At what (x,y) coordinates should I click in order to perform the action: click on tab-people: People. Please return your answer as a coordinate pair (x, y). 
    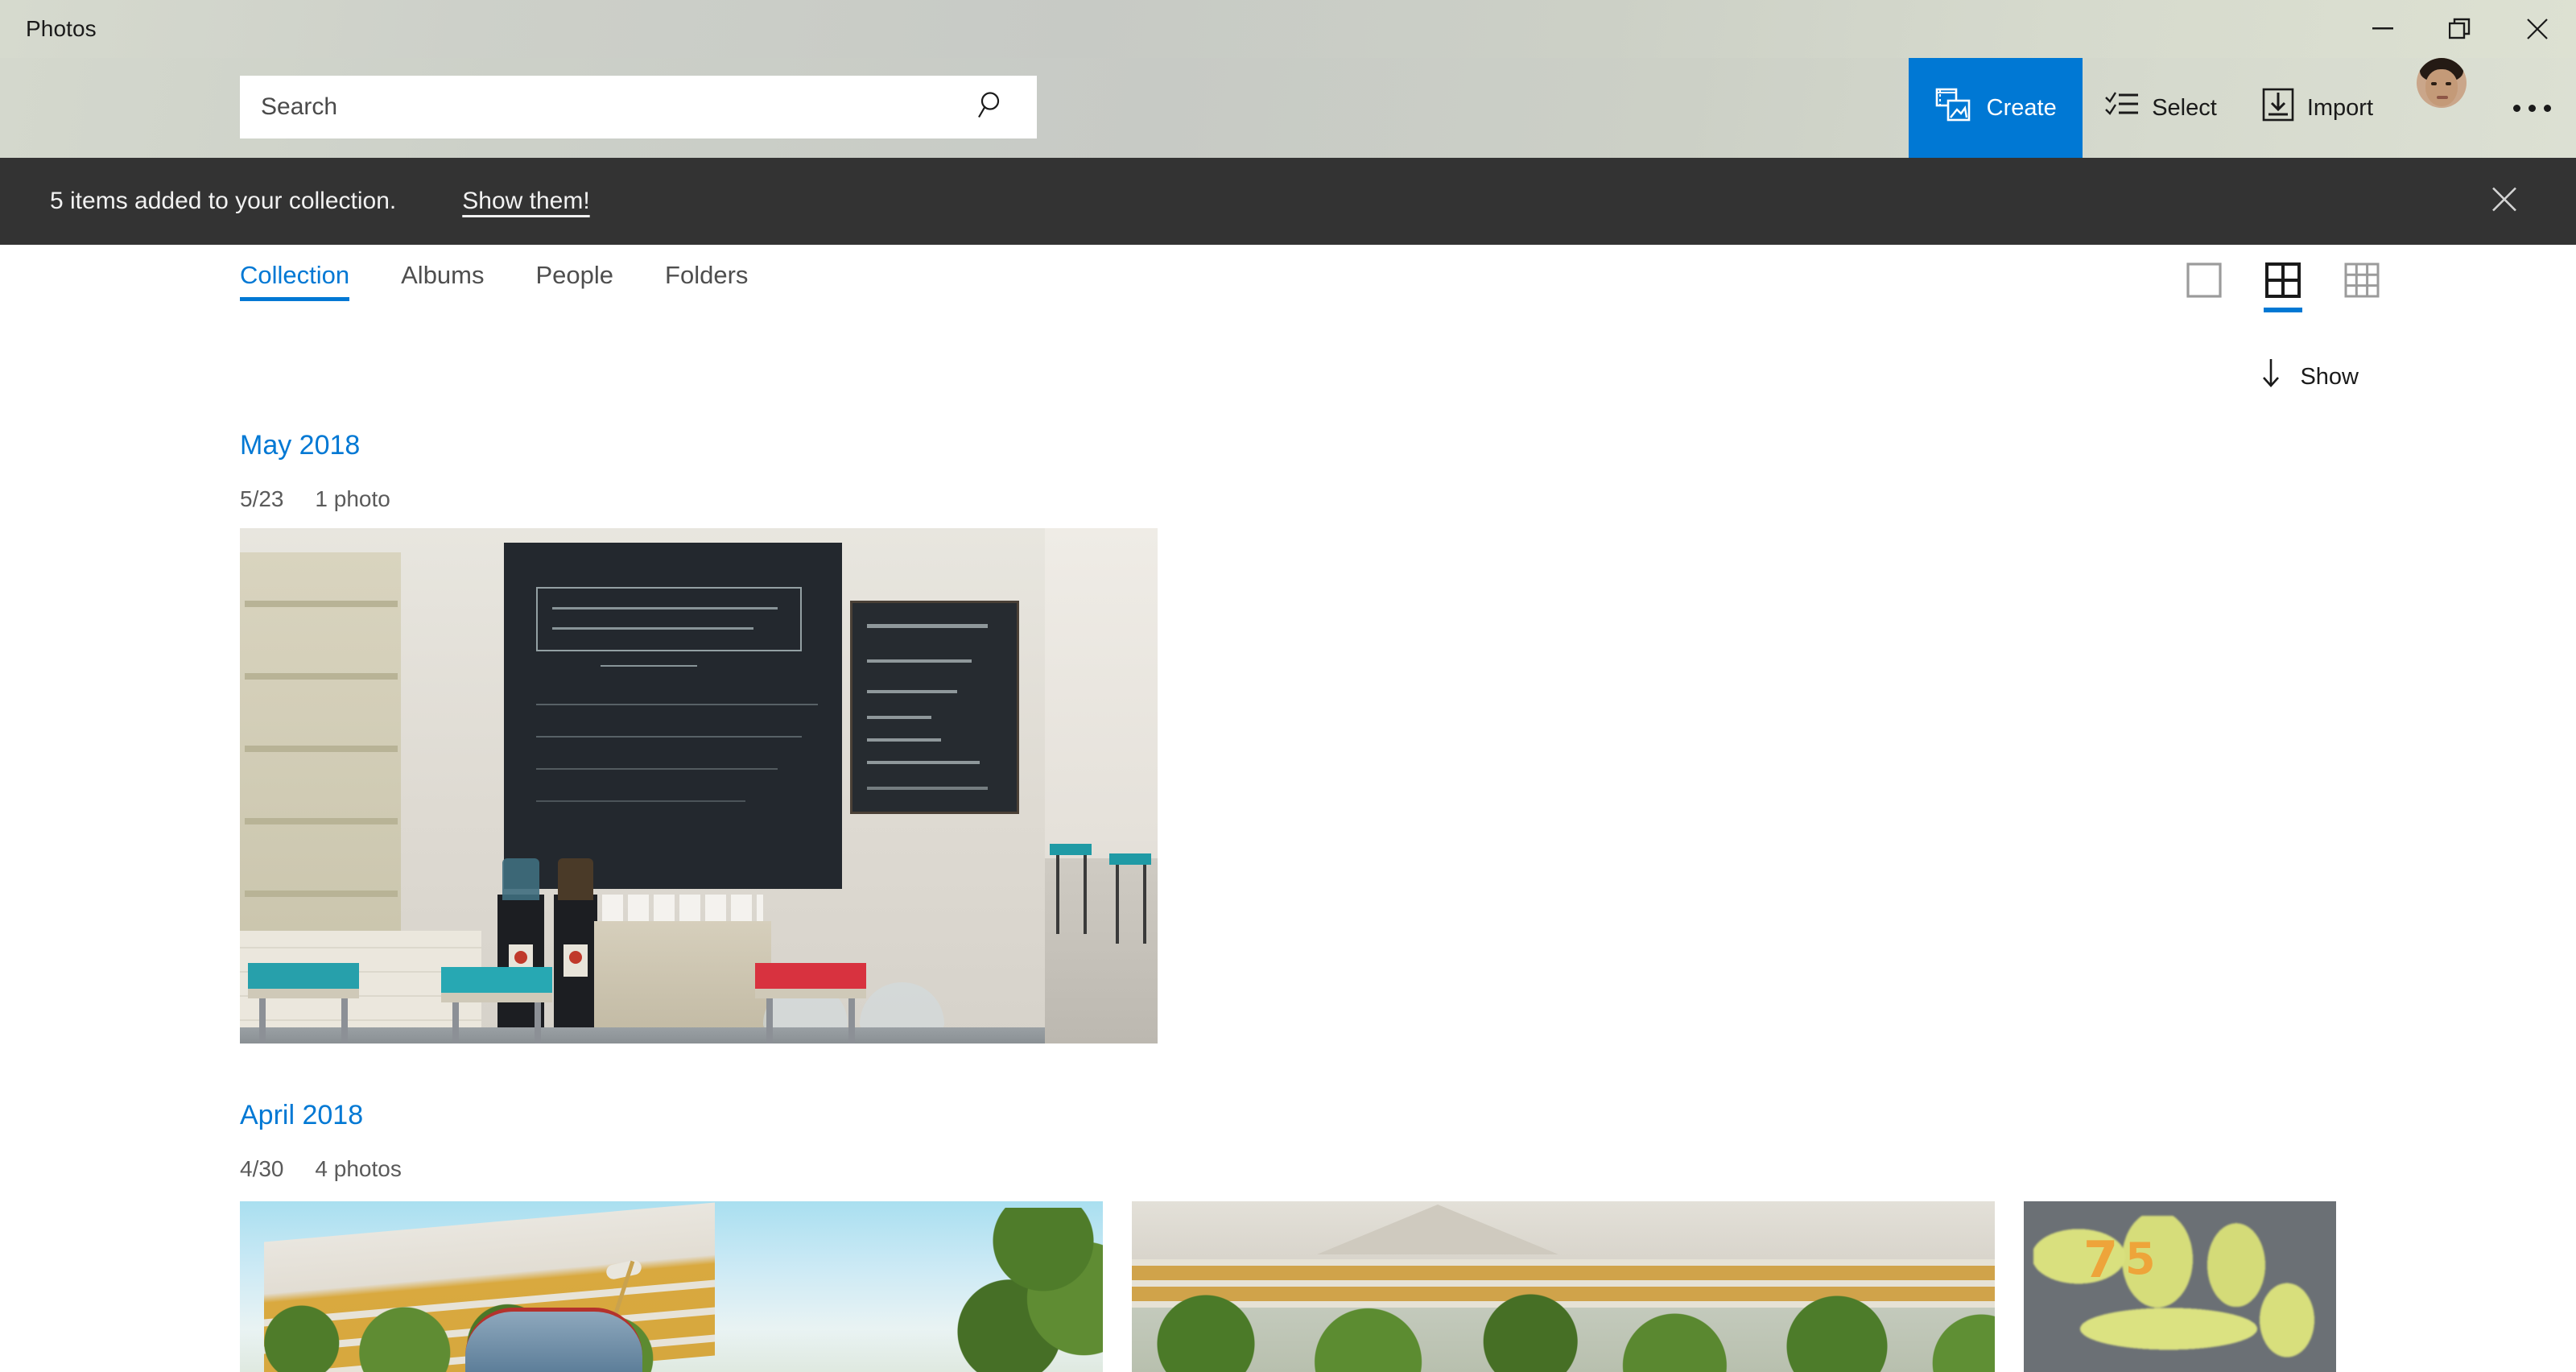
    Looking at the image, I should click on (589, 281).